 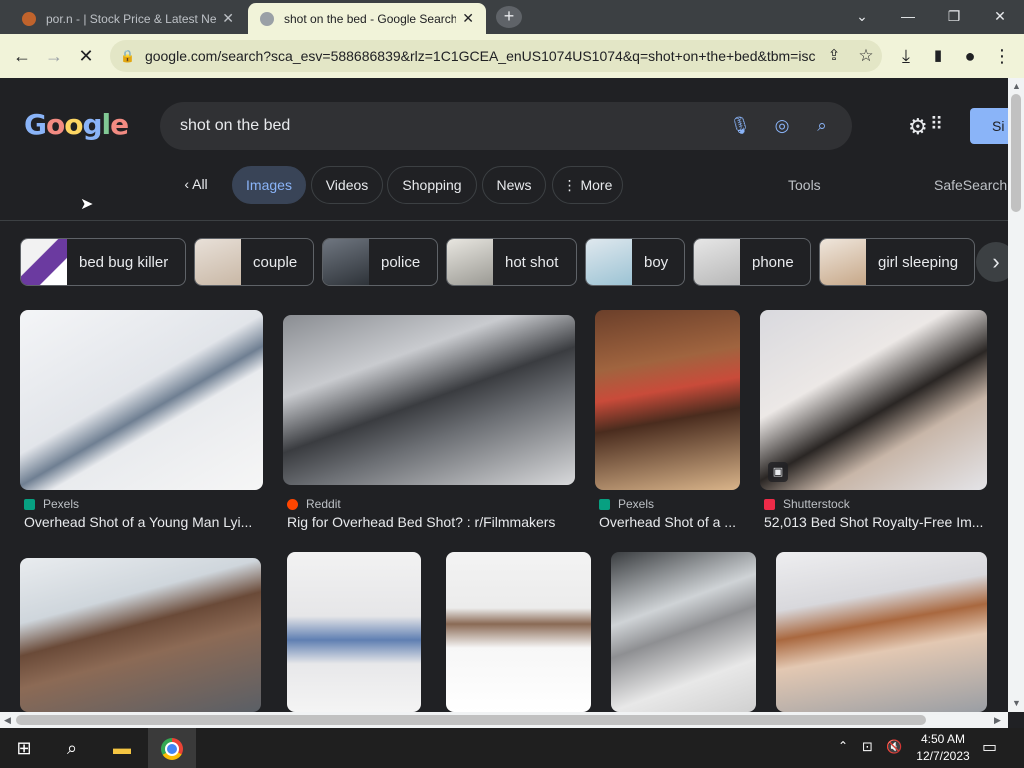 What do you see at coordinates (604, 504) in the screenshot?
I see `pexels-favicon-icon` at bounding box center [604, 504].